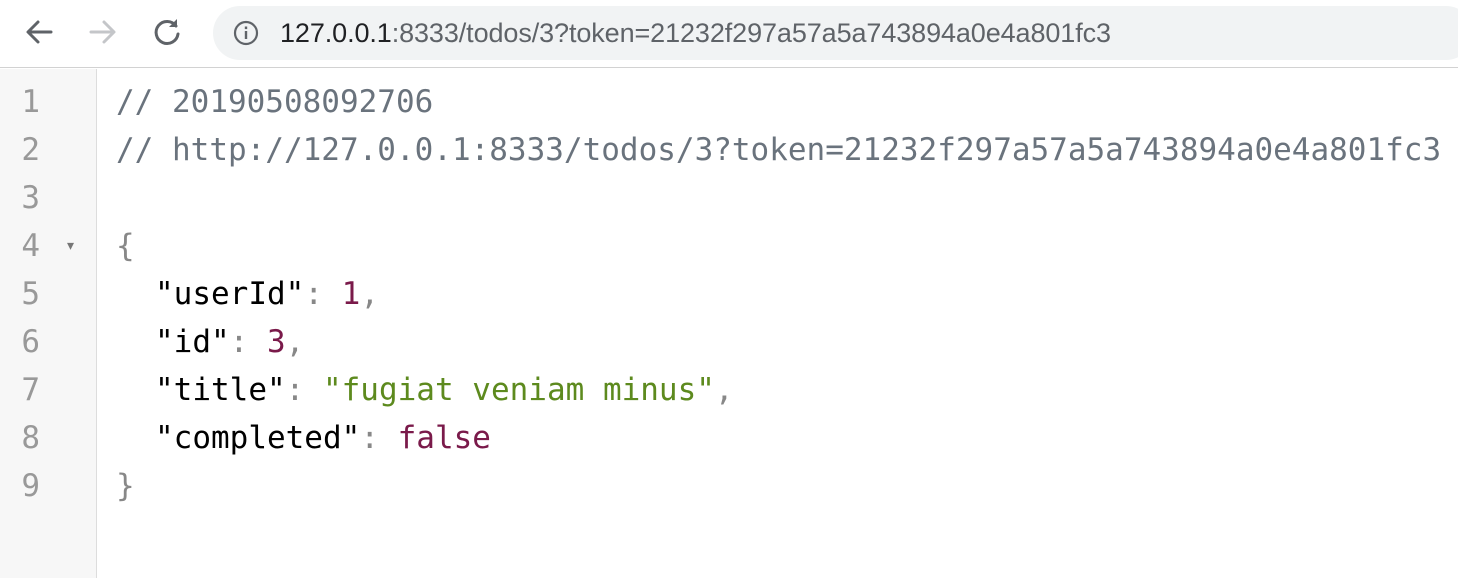 This screenshot has height=578, width=1458. Describe the element at coordinates (30, 390) in the screenshot. I see `line-number: 7` at that location.